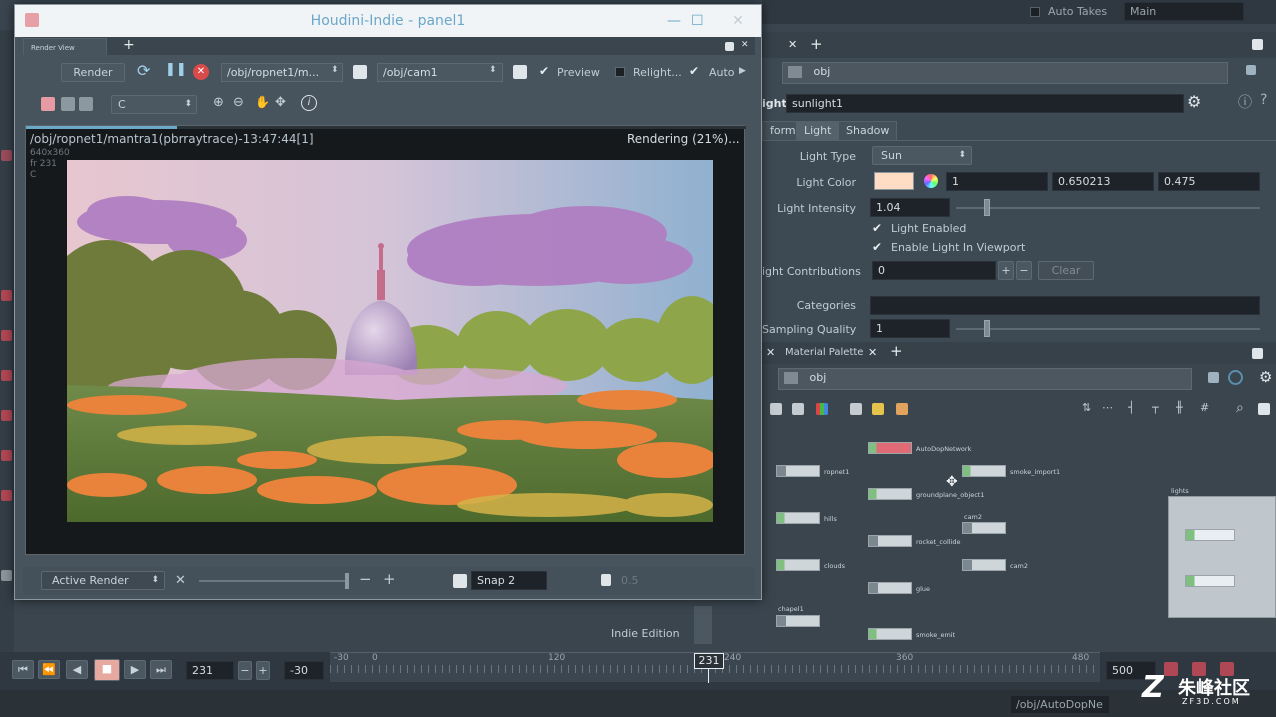 This screenshot has height=717, width=1276. What do you see at coordinates (129, 45) in the screenshot?
I see `add-render-tab-icon: +` at bounding box center [129, 45].